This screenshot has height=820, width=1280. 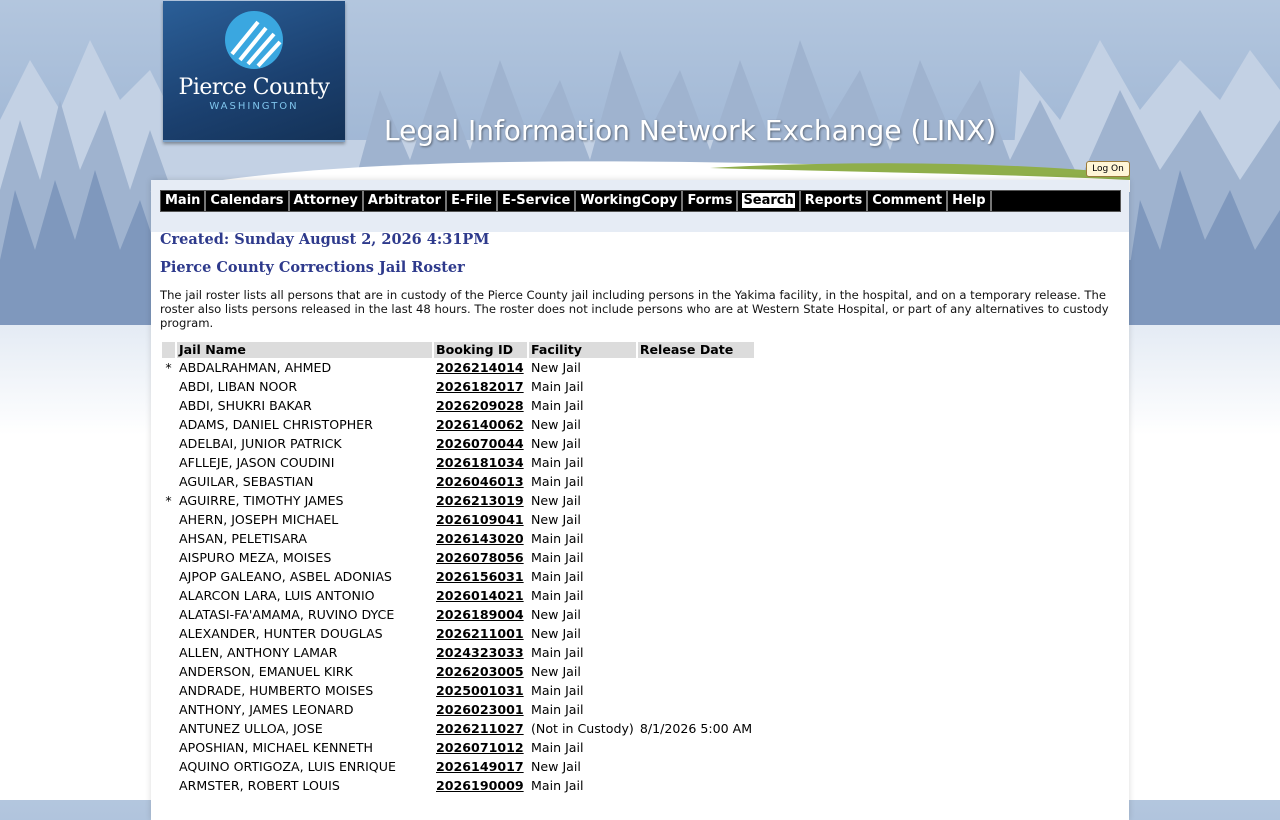 I want to click on booking-id-link: 2026209028, so click(x=480, y=405).